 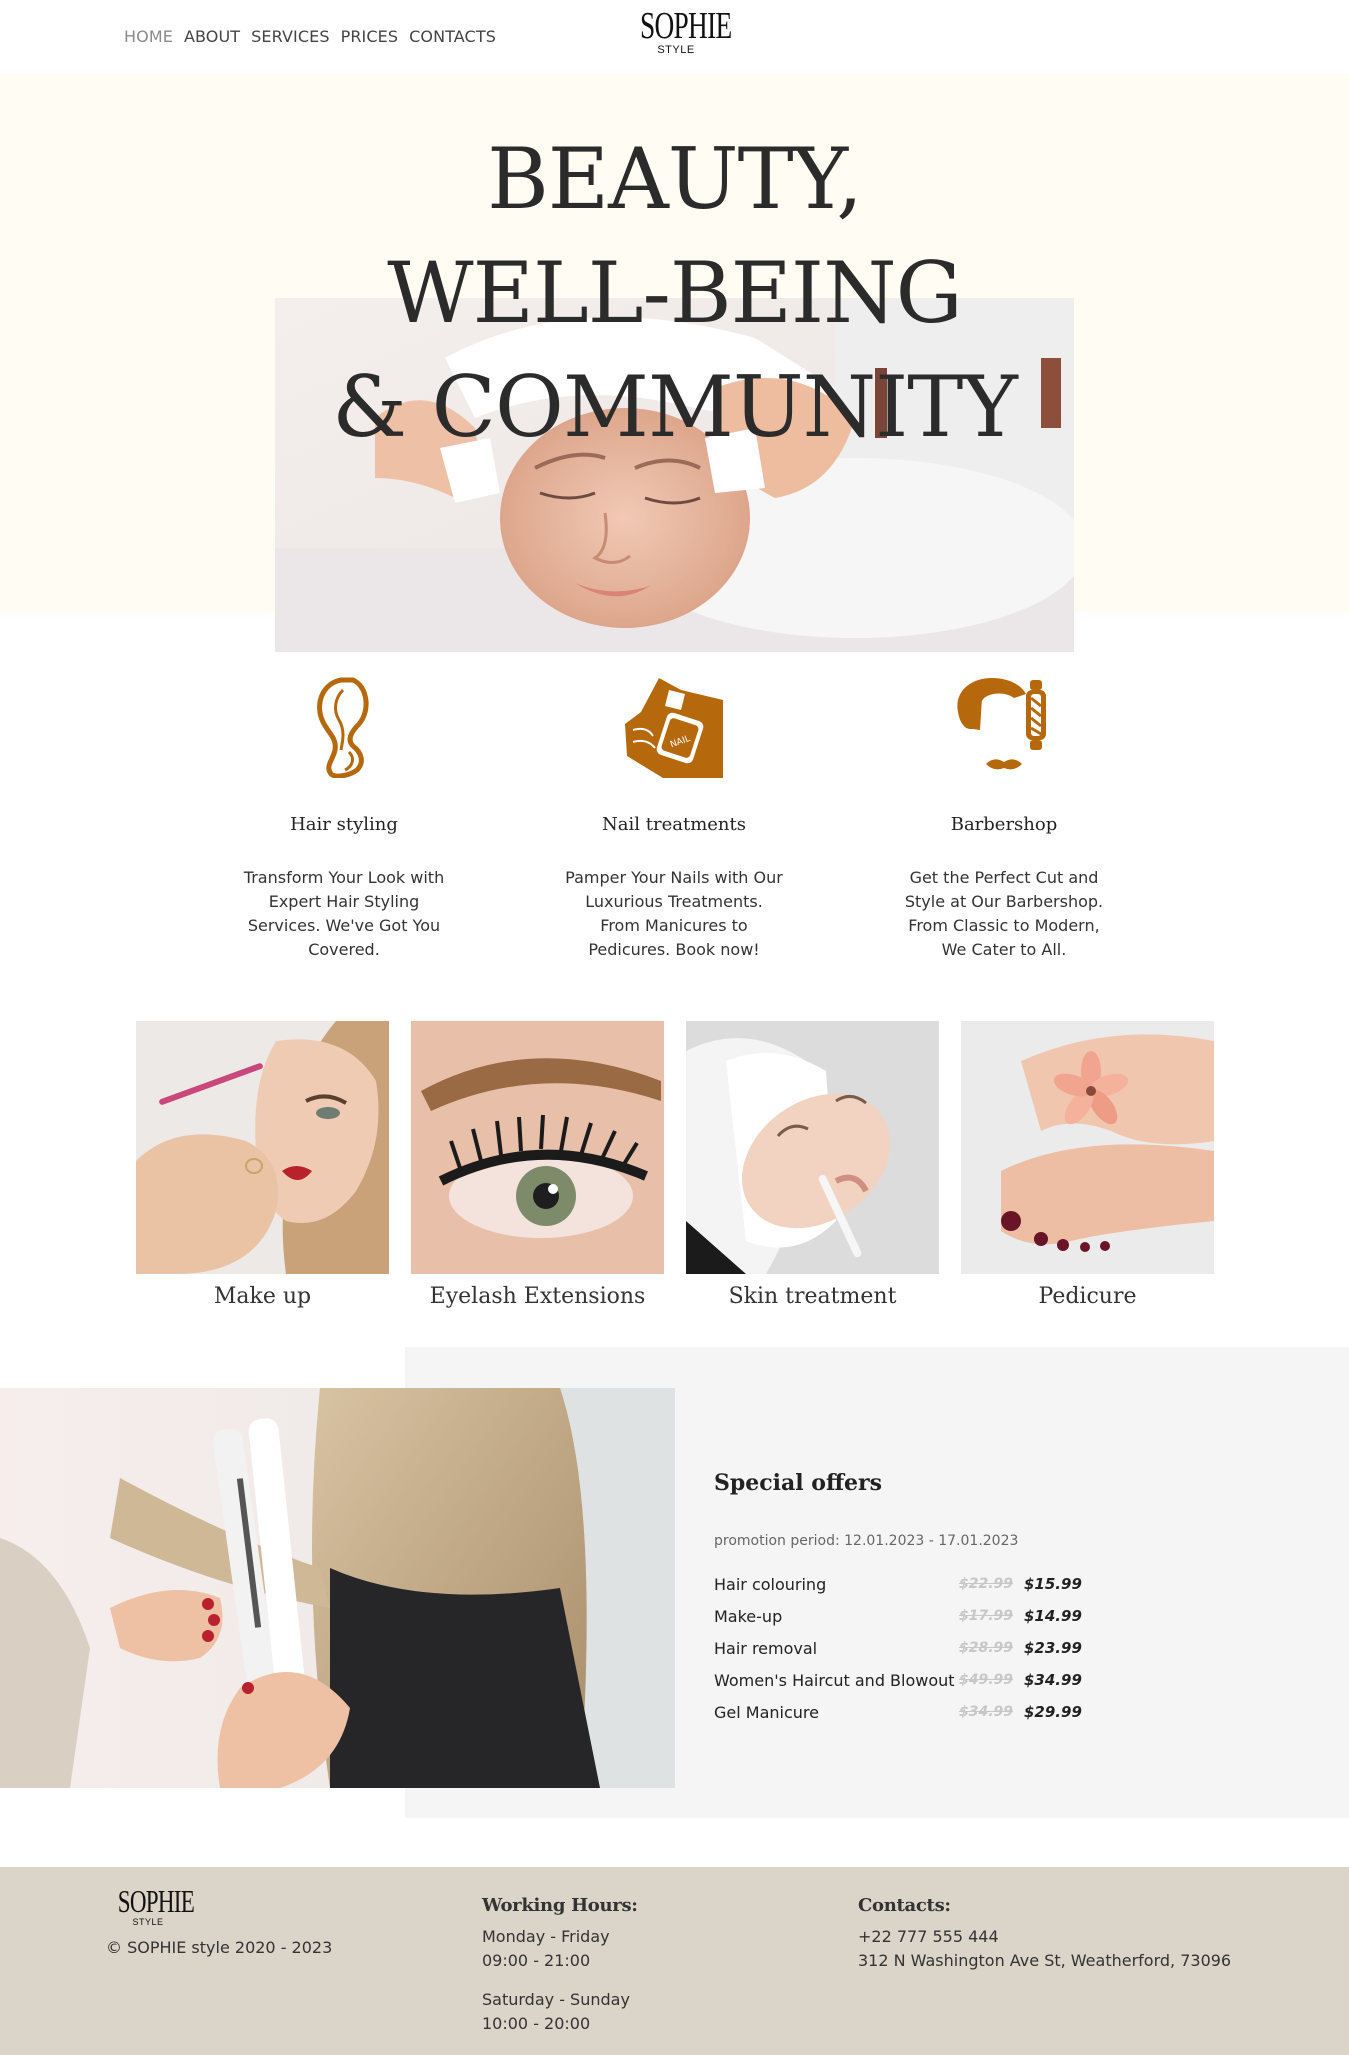 What do you see at coordinates (1087, 1296) in the screenshot?
I see `gallery-caption: Pedicure` at bounding box center [1087, 1296].